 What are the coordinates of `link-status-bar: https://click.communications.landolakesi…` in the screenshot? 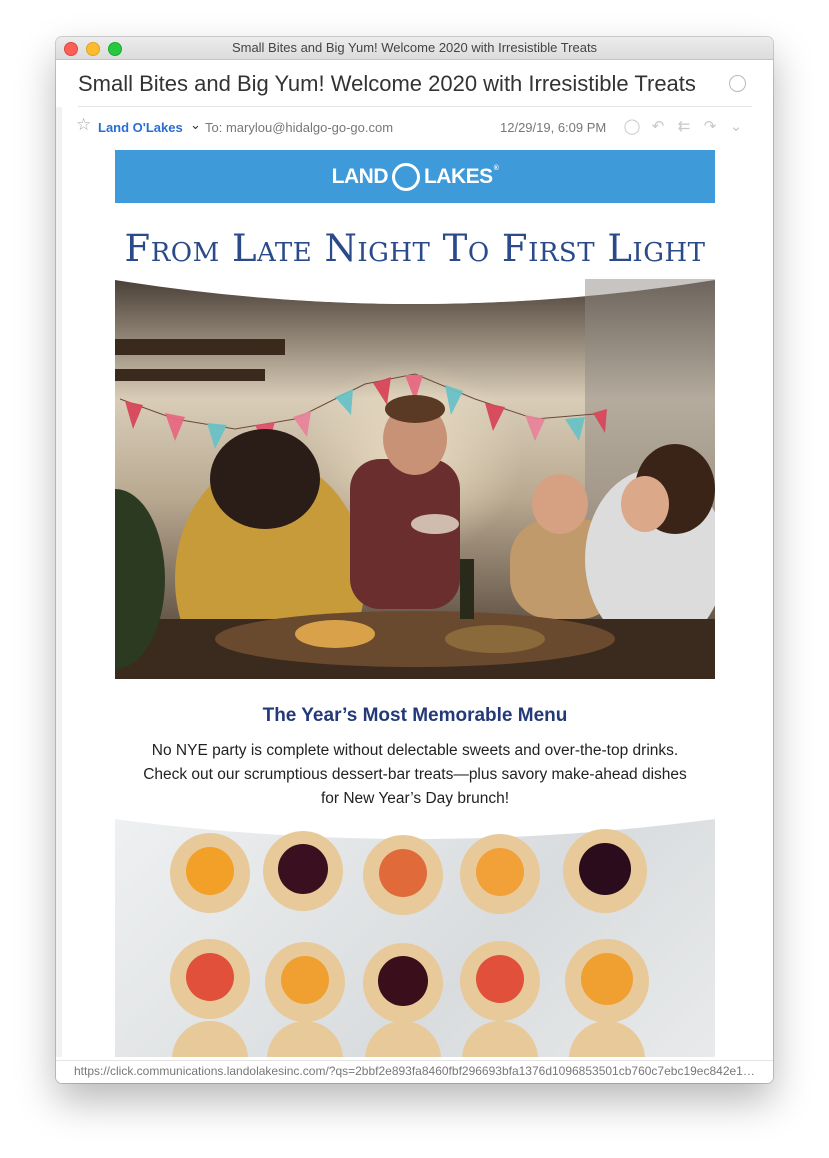 It's located at (414, 1071).